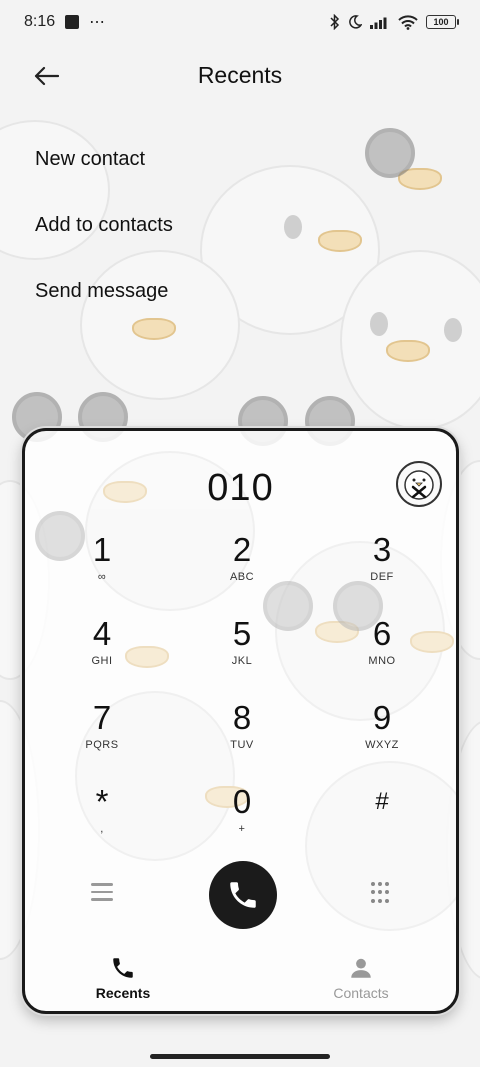 This screenshot has height=1067, width=480. What do you see at coordinates (394, 22) in the screenshot?
I see `status-right: 100` at bounding box center [394, 22].